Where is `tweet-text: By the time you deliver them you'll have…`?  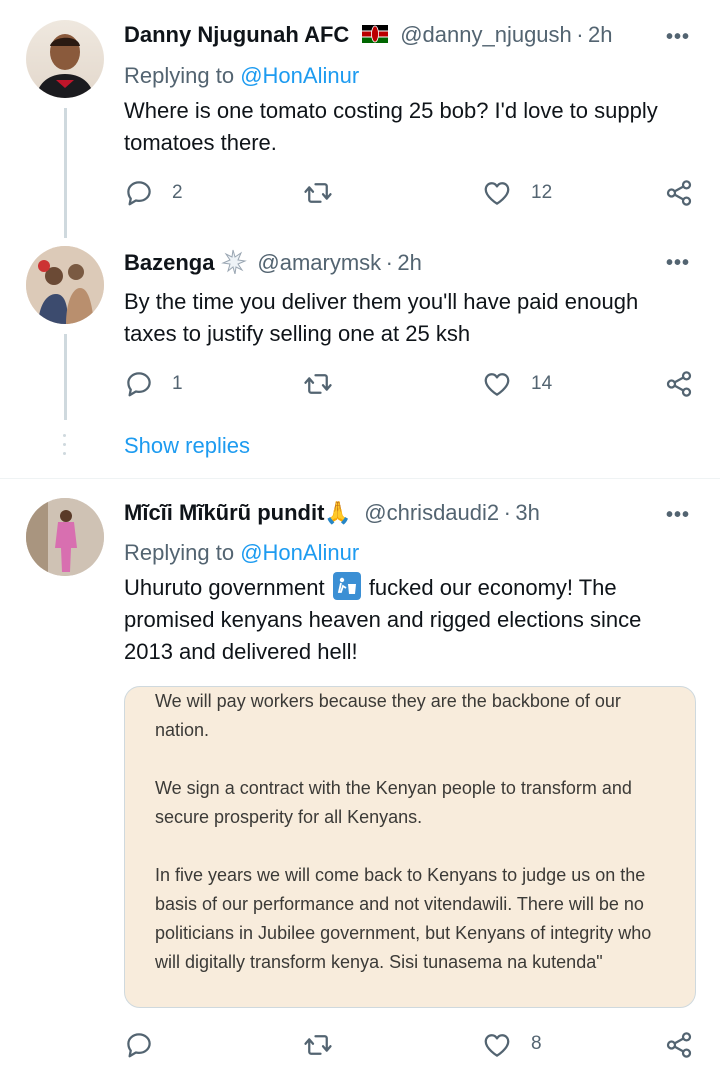 tweet-text: By the time you deliver them you'll have… is located at coordinates (381, 317).